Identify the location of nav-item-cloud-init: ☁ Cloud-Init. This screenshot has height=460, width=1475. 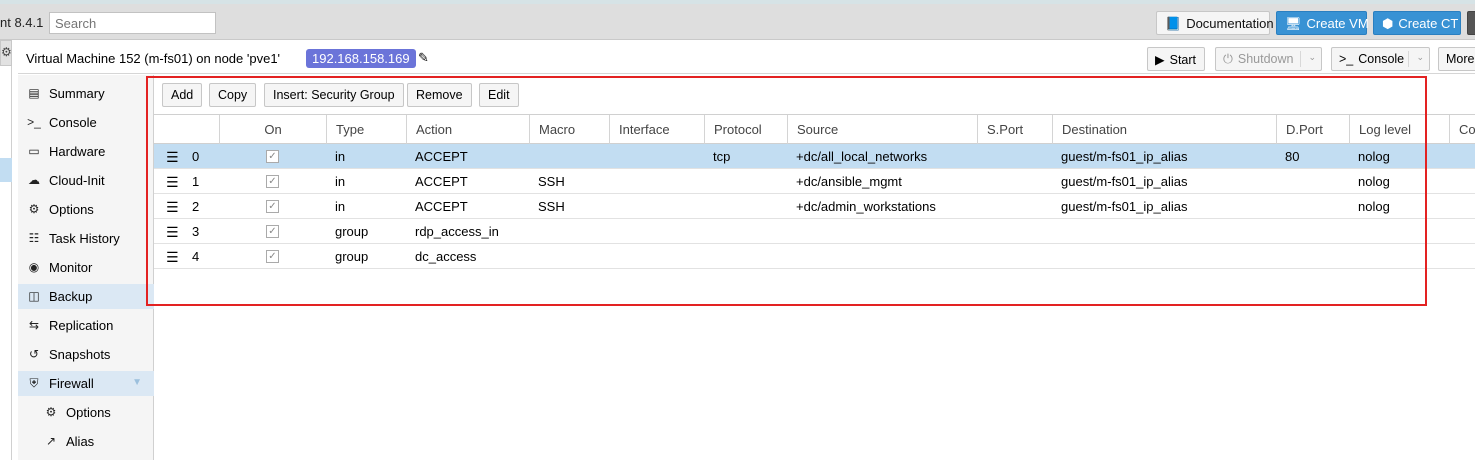
(86, 180).